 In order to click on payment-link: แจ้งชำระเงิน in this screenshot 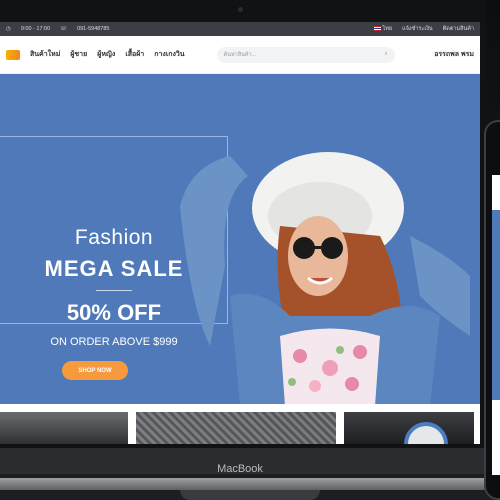, I will do `click(417, 29)`.